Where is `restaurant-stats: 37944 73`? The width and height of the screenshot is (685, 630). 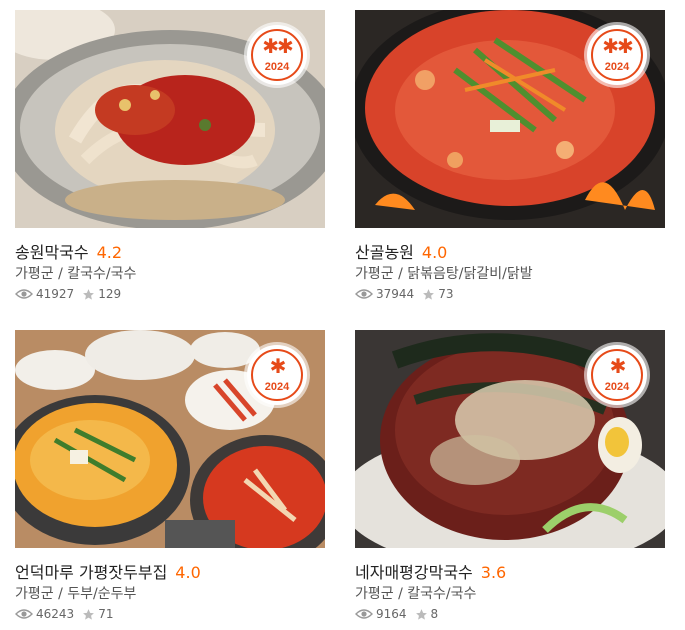 restaurant-stats: 37944 73 is located at coordinates (404, 294).